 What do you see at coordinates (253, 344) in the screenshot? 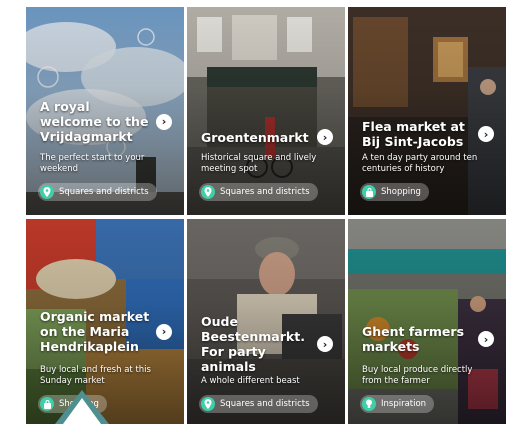
I see `card-title: Oude Beestenmarkt. For party animals` at bounding box center [253, 344].